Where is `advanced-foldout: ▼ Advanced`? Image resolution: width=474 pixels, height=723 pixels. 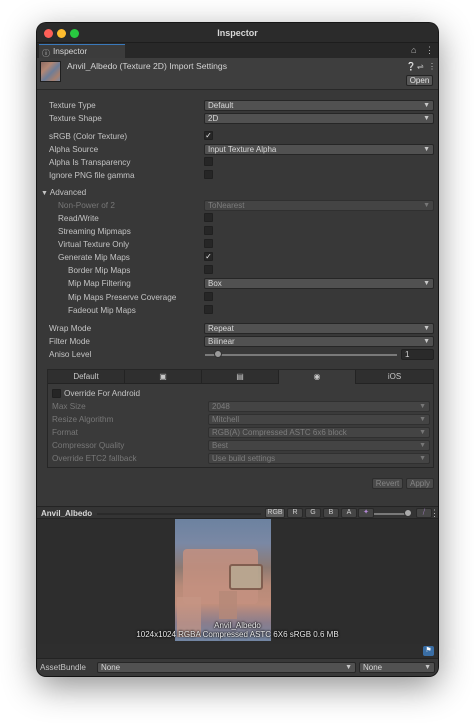 advanced-foldout: ▼ Advanced is located at coordinates (63, 192).